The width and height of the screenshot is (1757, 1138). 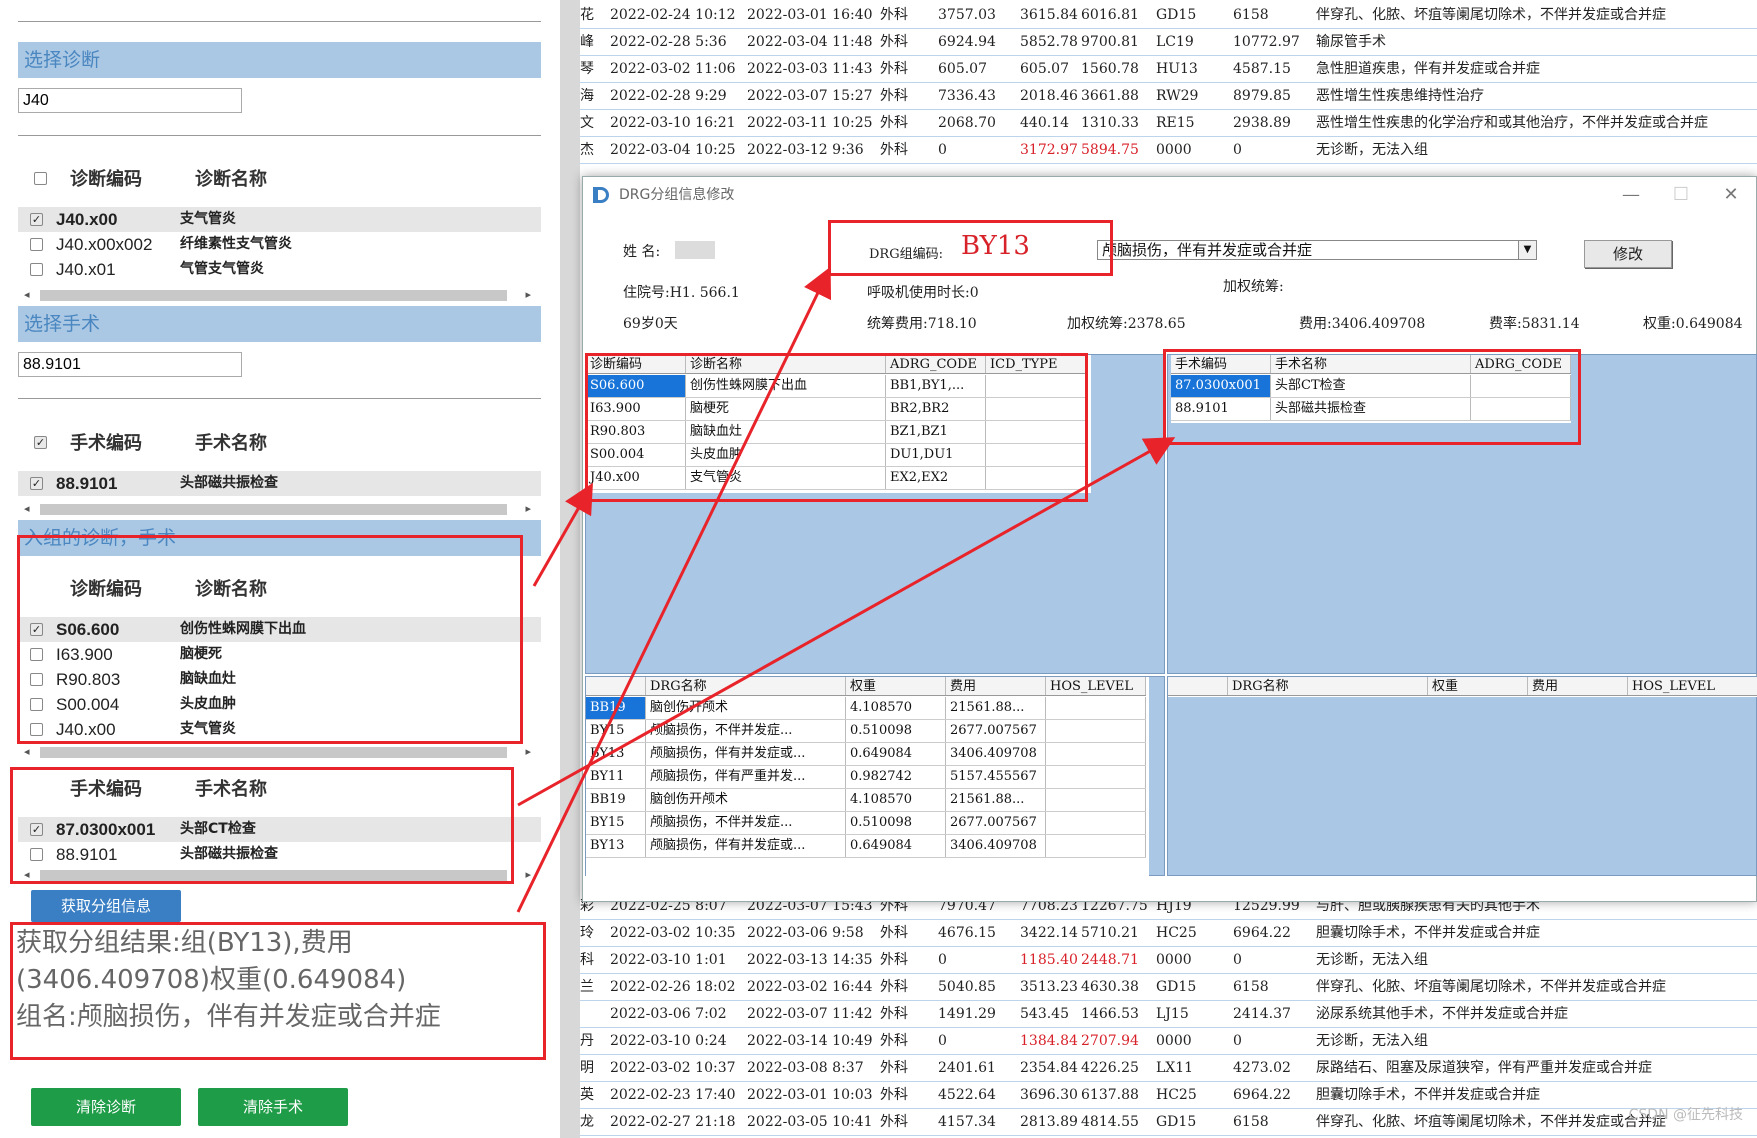 I want to click on grid-row: R90.803 脑缺血灶 BZ1,BZ1, so click(x=836, y=432).